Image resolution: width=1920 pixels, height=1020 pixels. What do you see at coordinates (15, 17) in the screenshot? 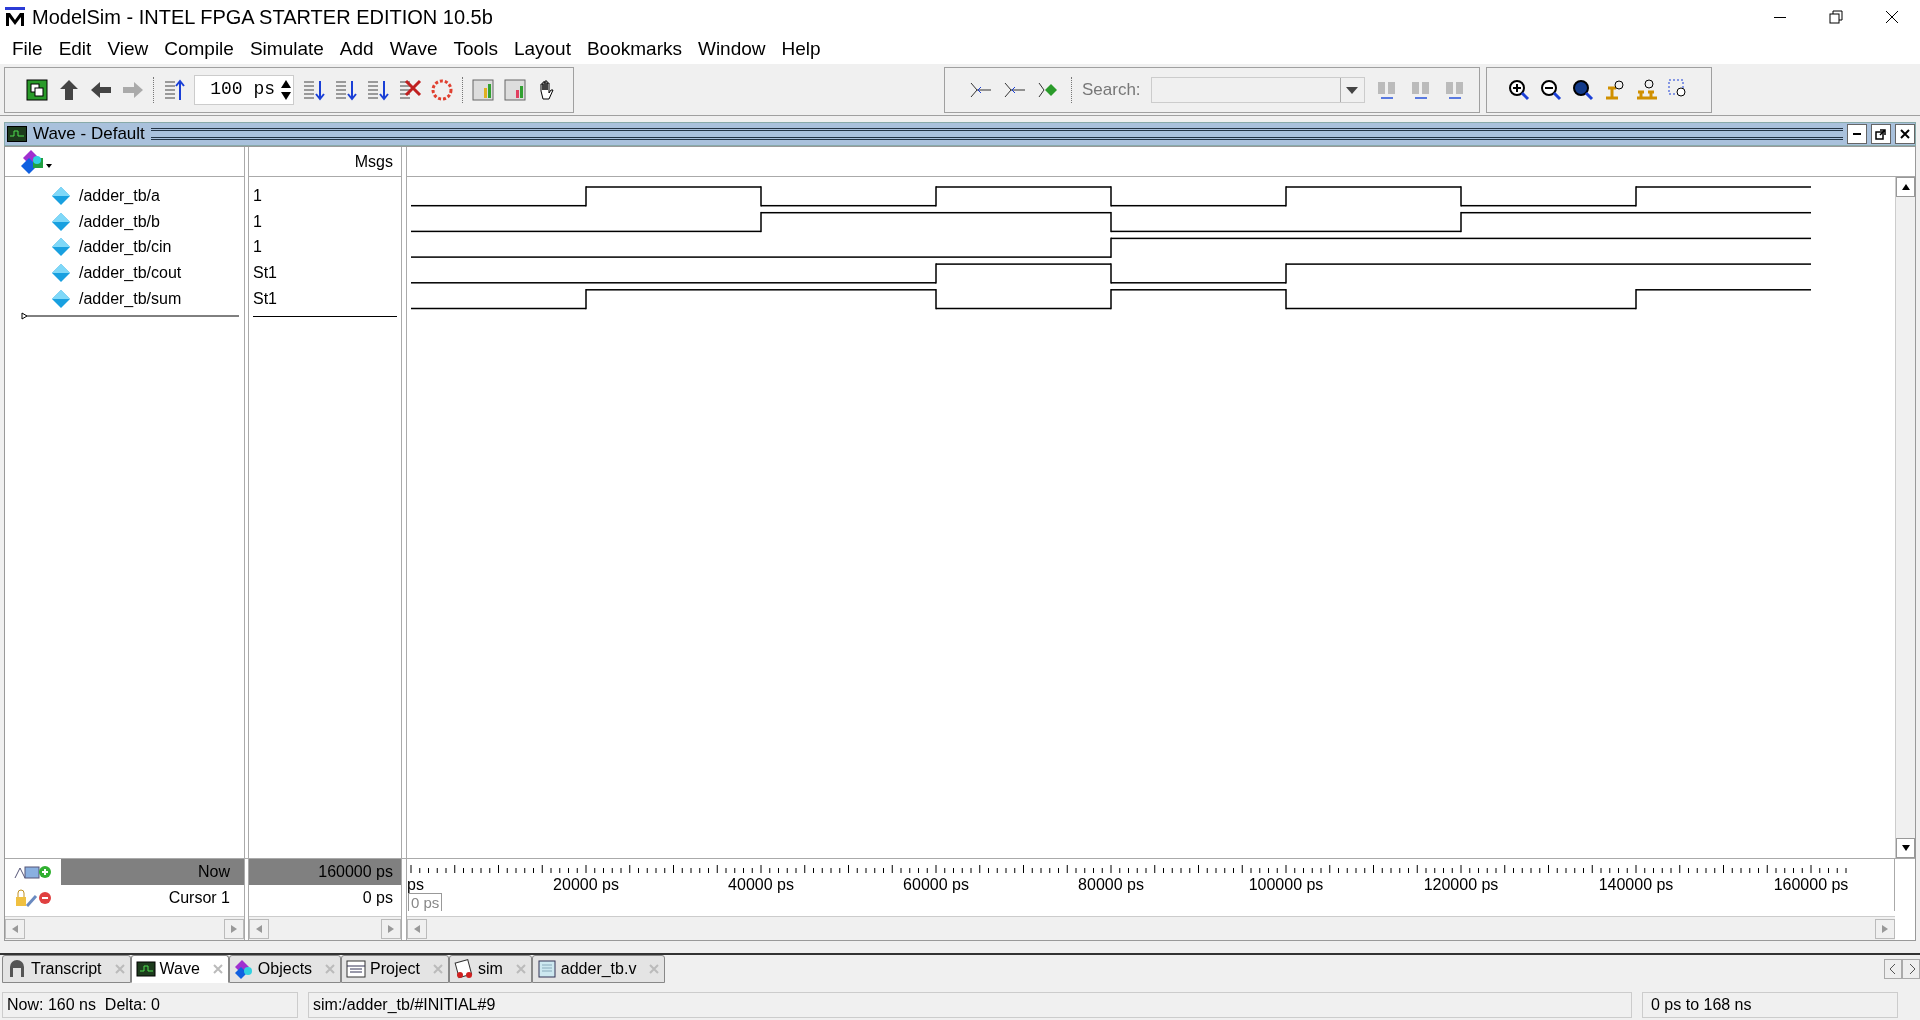
I see `app-logo-icon` at bounding box center [15, 17].